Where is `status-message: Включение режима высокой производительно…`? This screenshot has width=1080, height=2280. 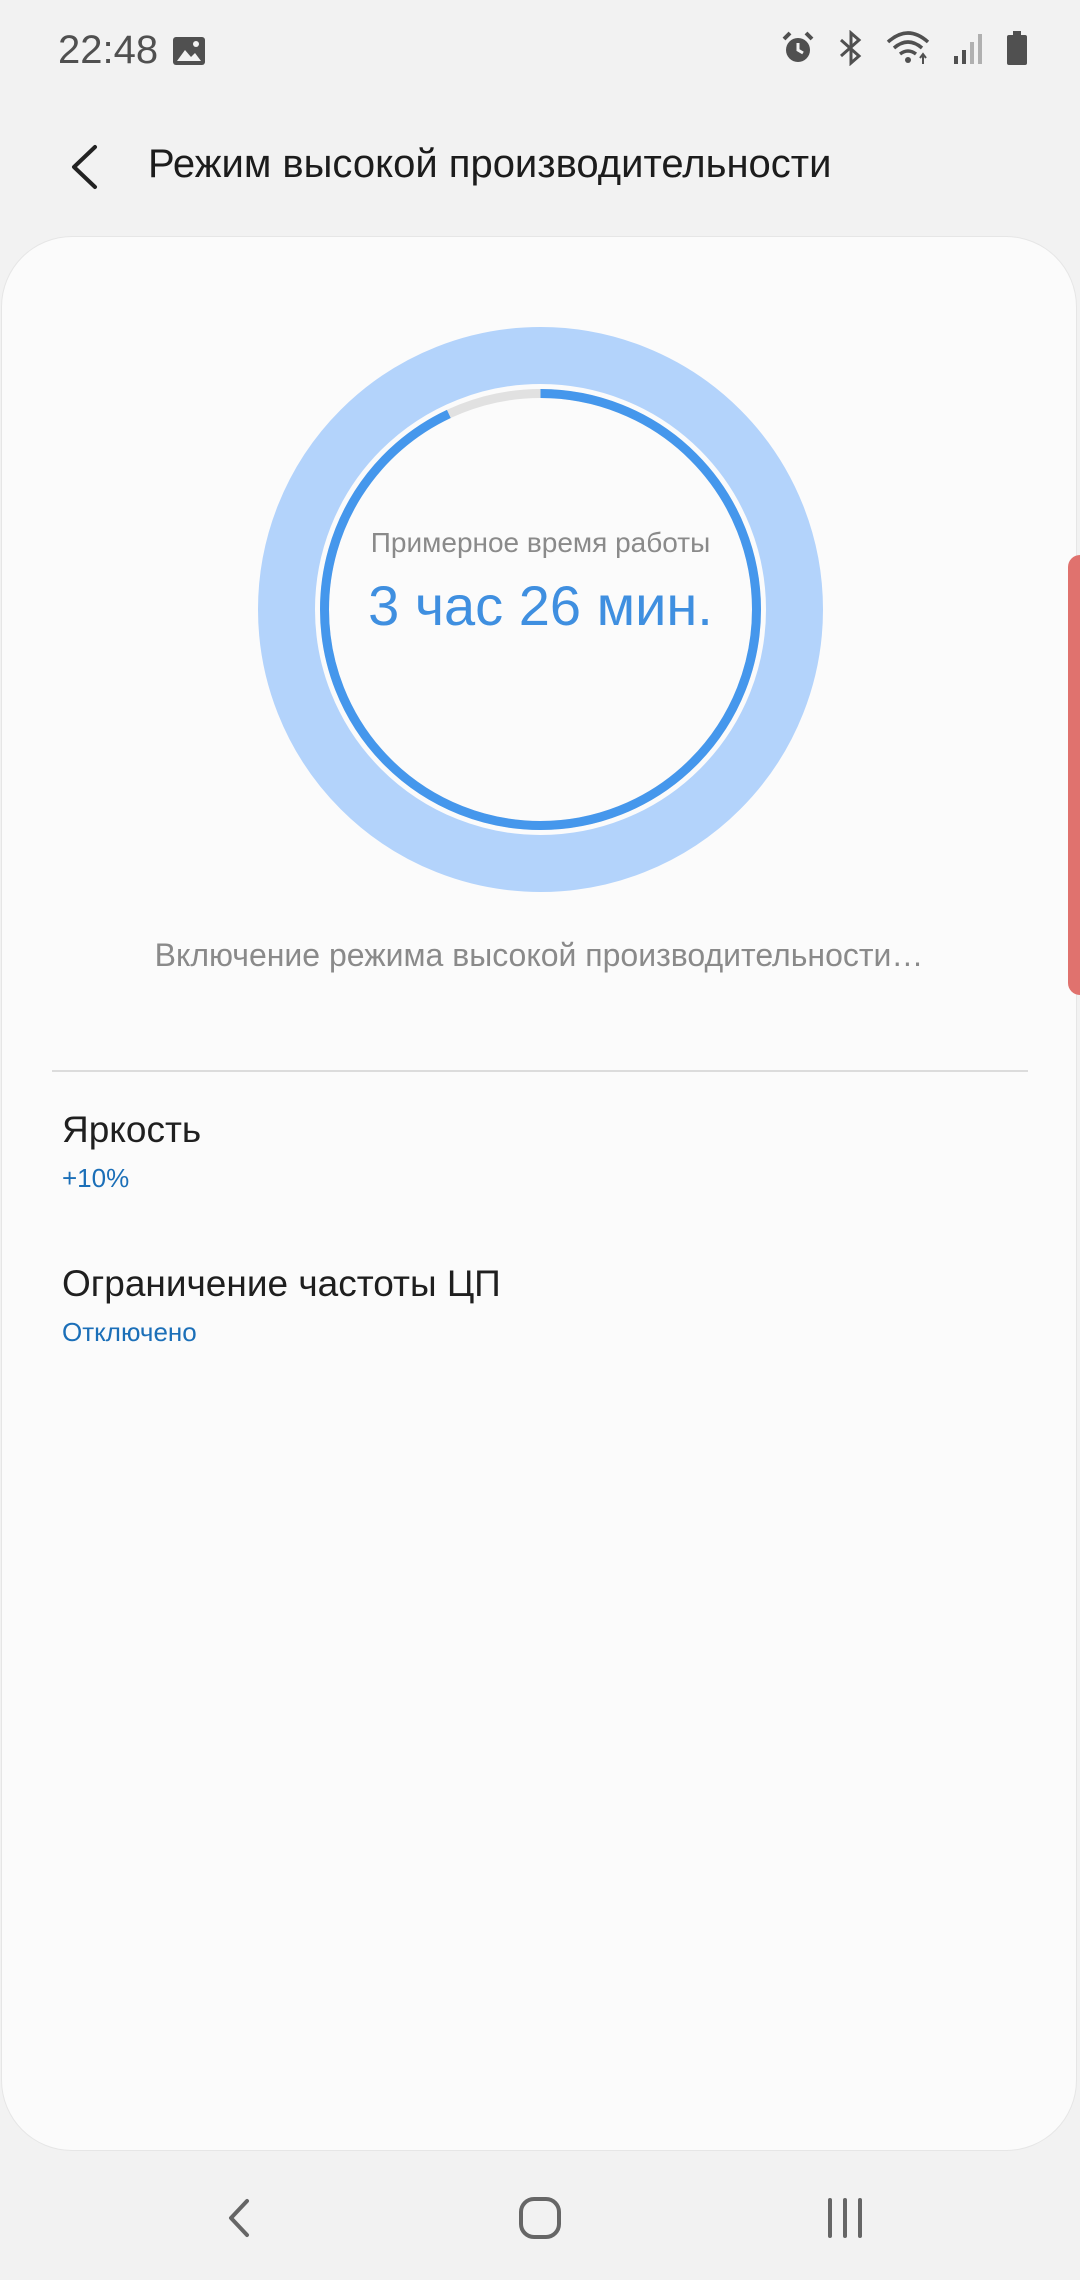
status-message: Включение режима высокой производительно… is located at coordinates (539, 955).